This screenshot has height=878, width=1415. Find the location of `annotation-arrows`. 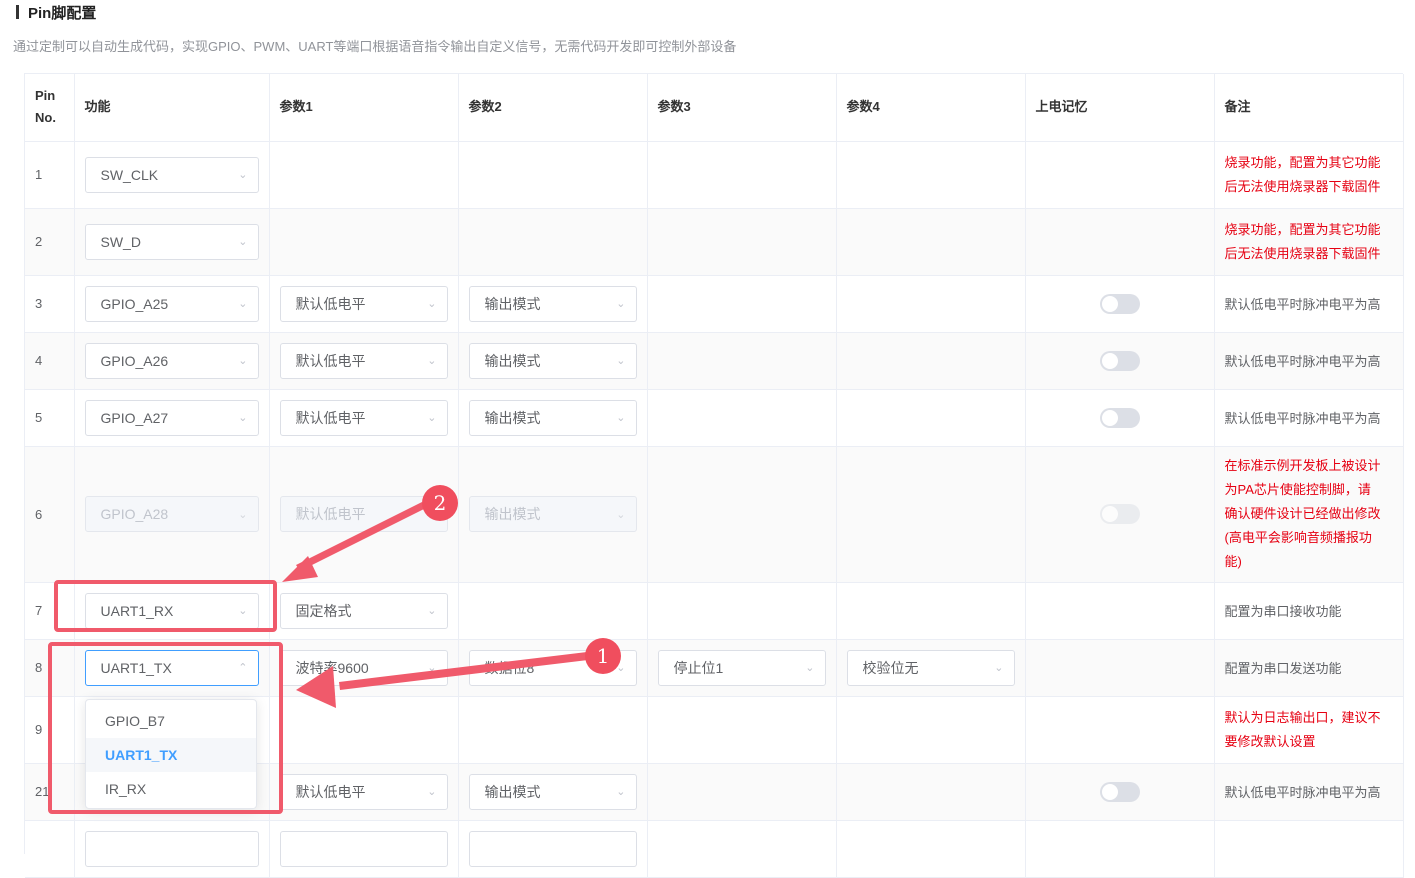

annotation-arrows is located at coordinates (435, 605).